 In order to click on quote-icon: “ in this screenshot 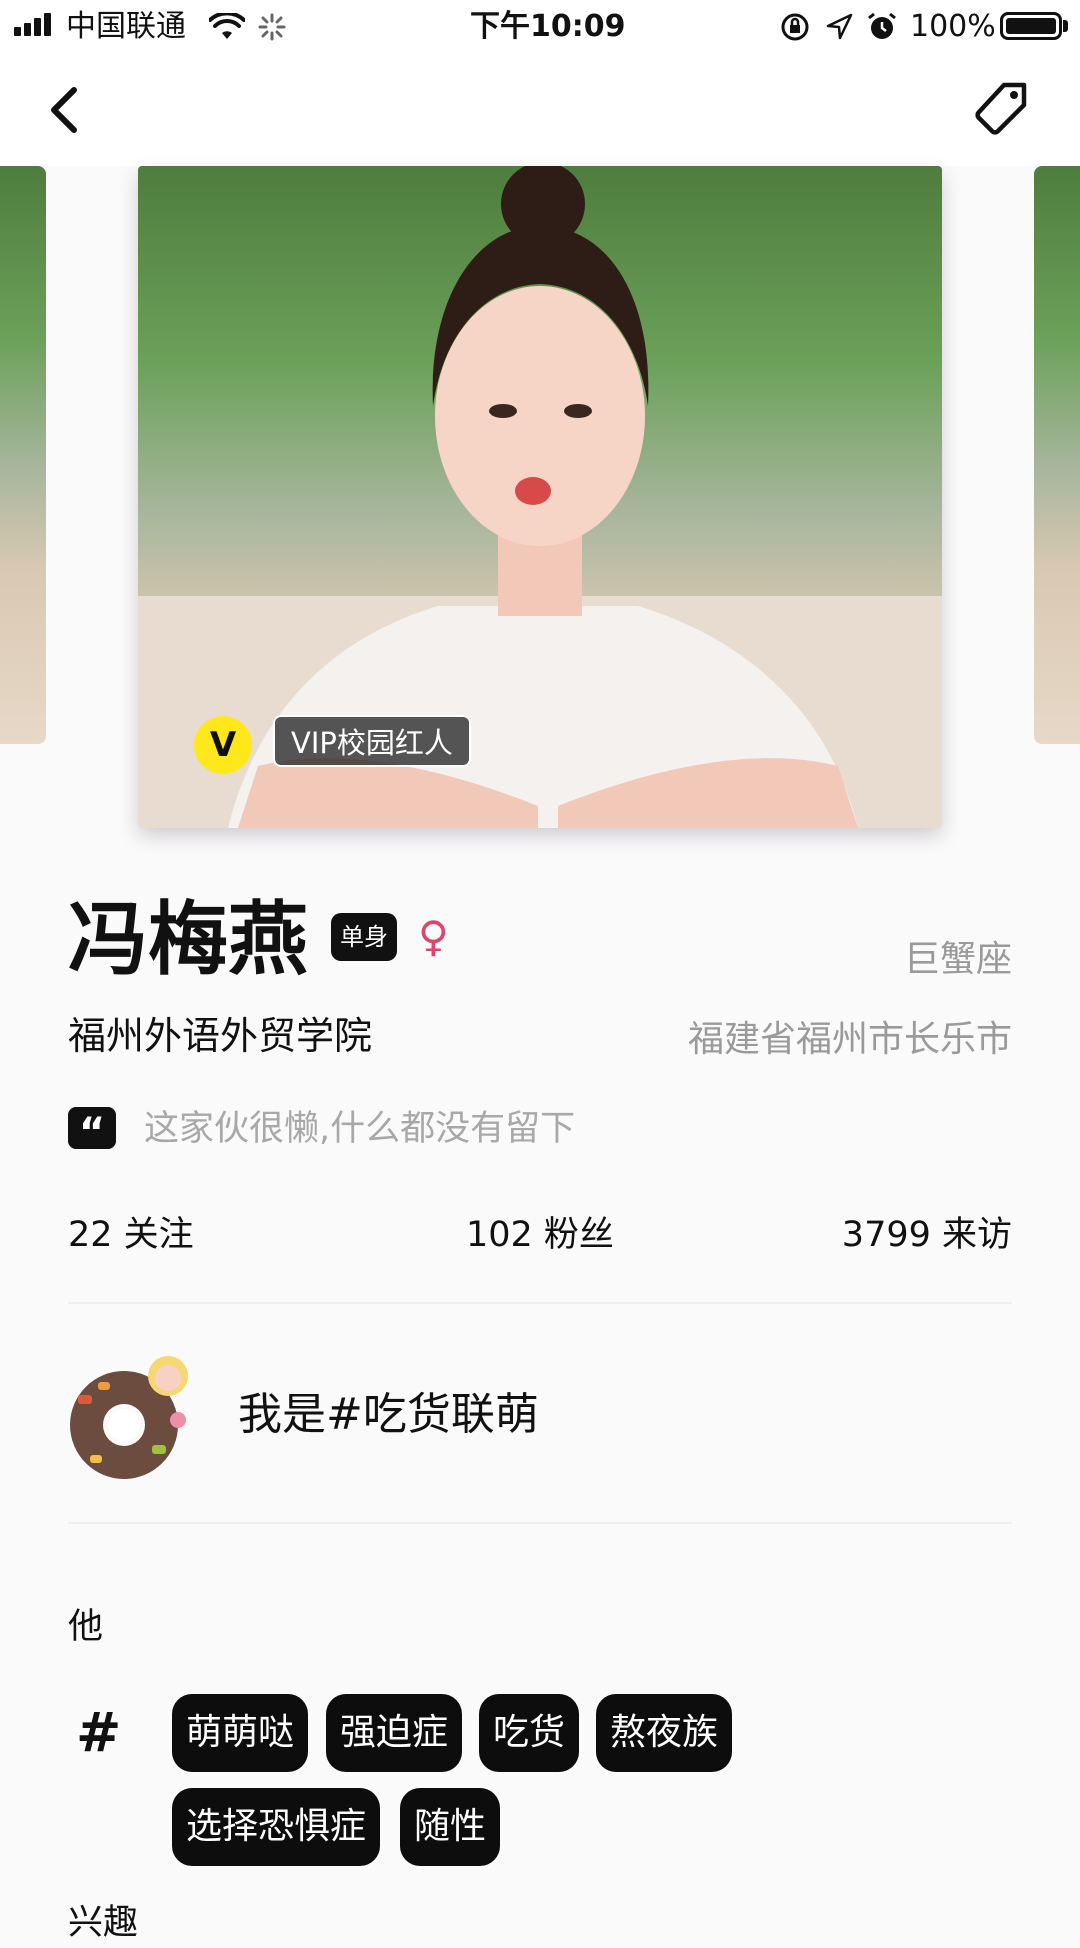, I will do `click(92, 1131)`.